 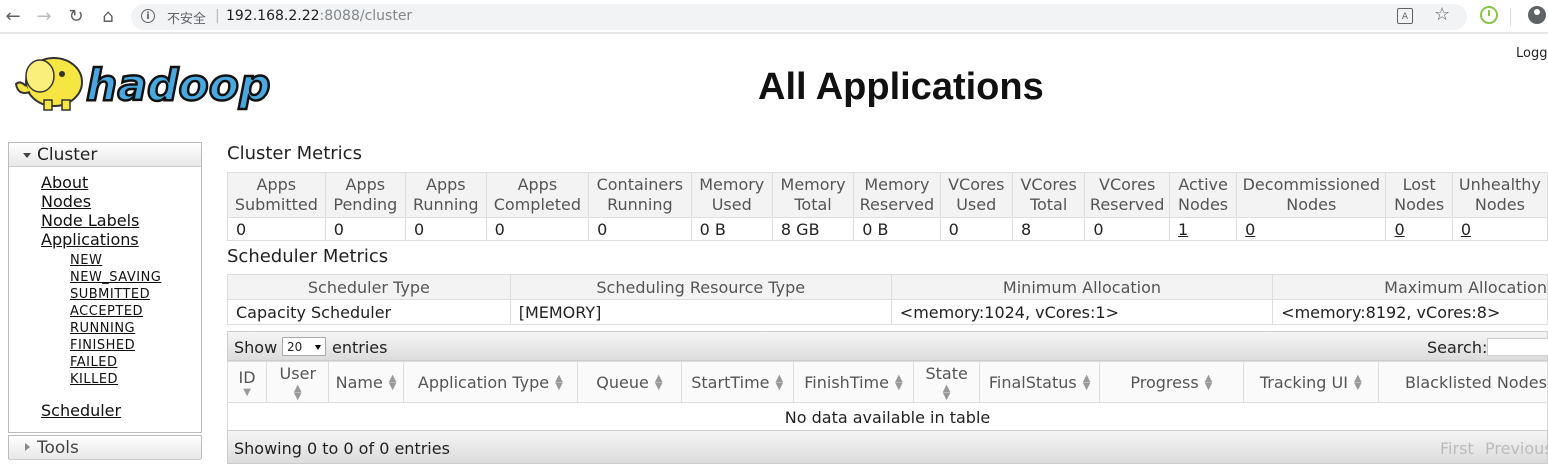 I want to click on metric-header: Apps Pending, so click(x=365, y=195).